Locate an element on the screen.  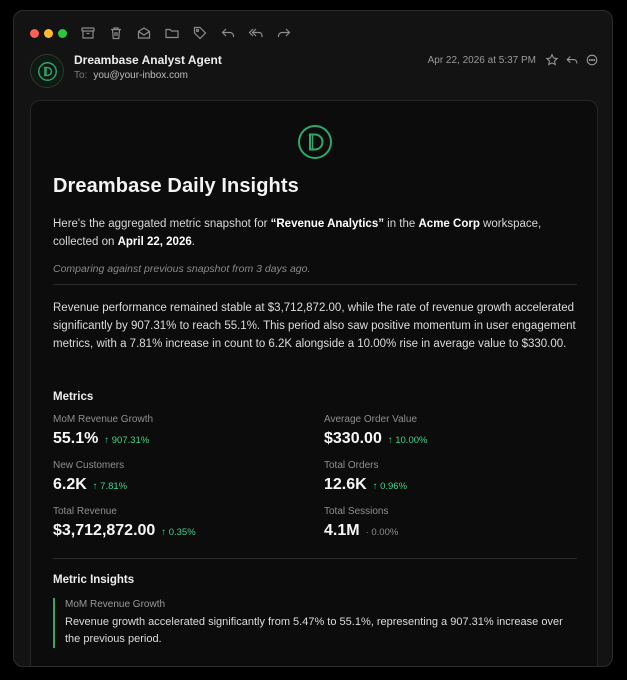
metric-value: $3,712,872.00 is located at coordinates (104, 530).